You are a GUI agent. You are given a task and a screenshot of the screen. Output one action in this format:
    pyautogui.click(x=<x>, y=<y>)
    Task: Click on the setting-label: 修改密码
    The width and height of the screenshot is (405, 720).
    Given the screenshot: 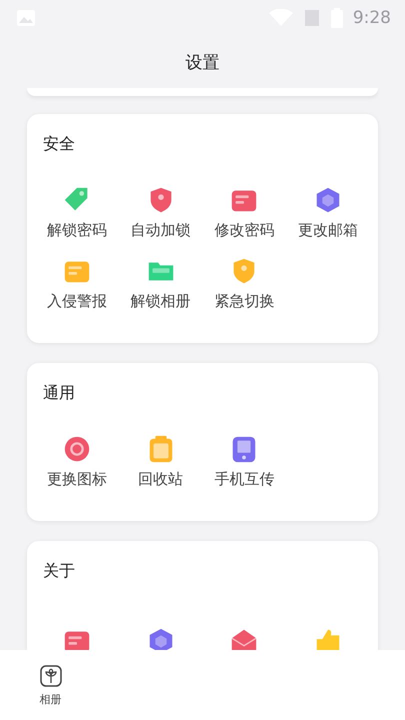 What is the action you would take?
    pyautogui.click(x=244, y=230)
    